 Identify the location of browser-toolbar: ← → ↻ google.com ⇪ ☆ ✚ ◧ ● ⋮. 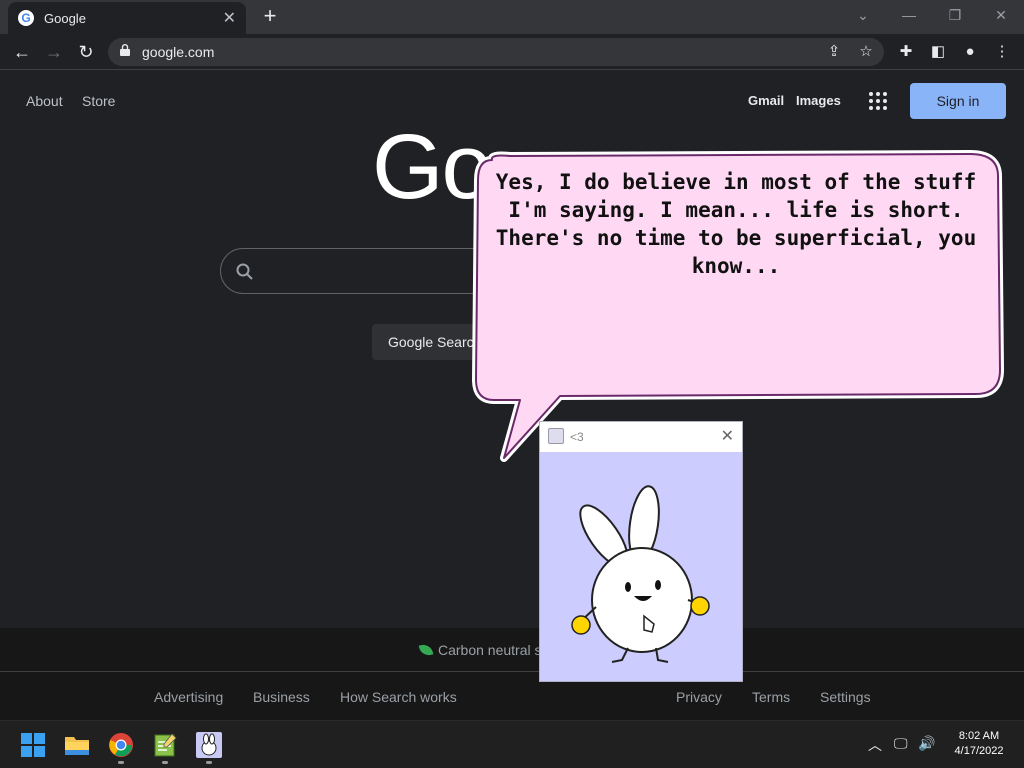
(512, 52).